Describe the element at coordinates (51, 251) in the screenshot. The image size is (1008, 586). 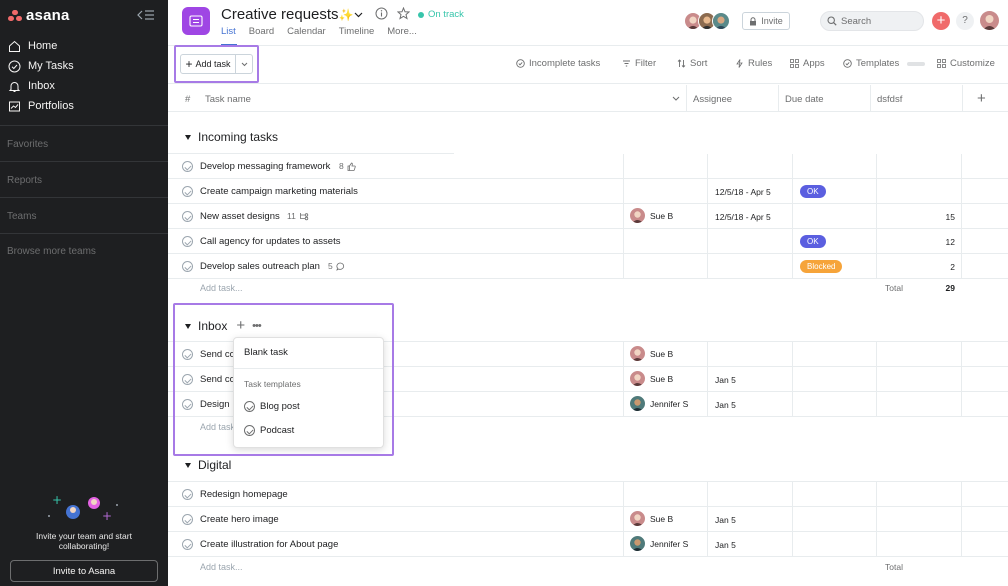
I see `sidebar-browse-teams-link: Browse more teams` at that location.